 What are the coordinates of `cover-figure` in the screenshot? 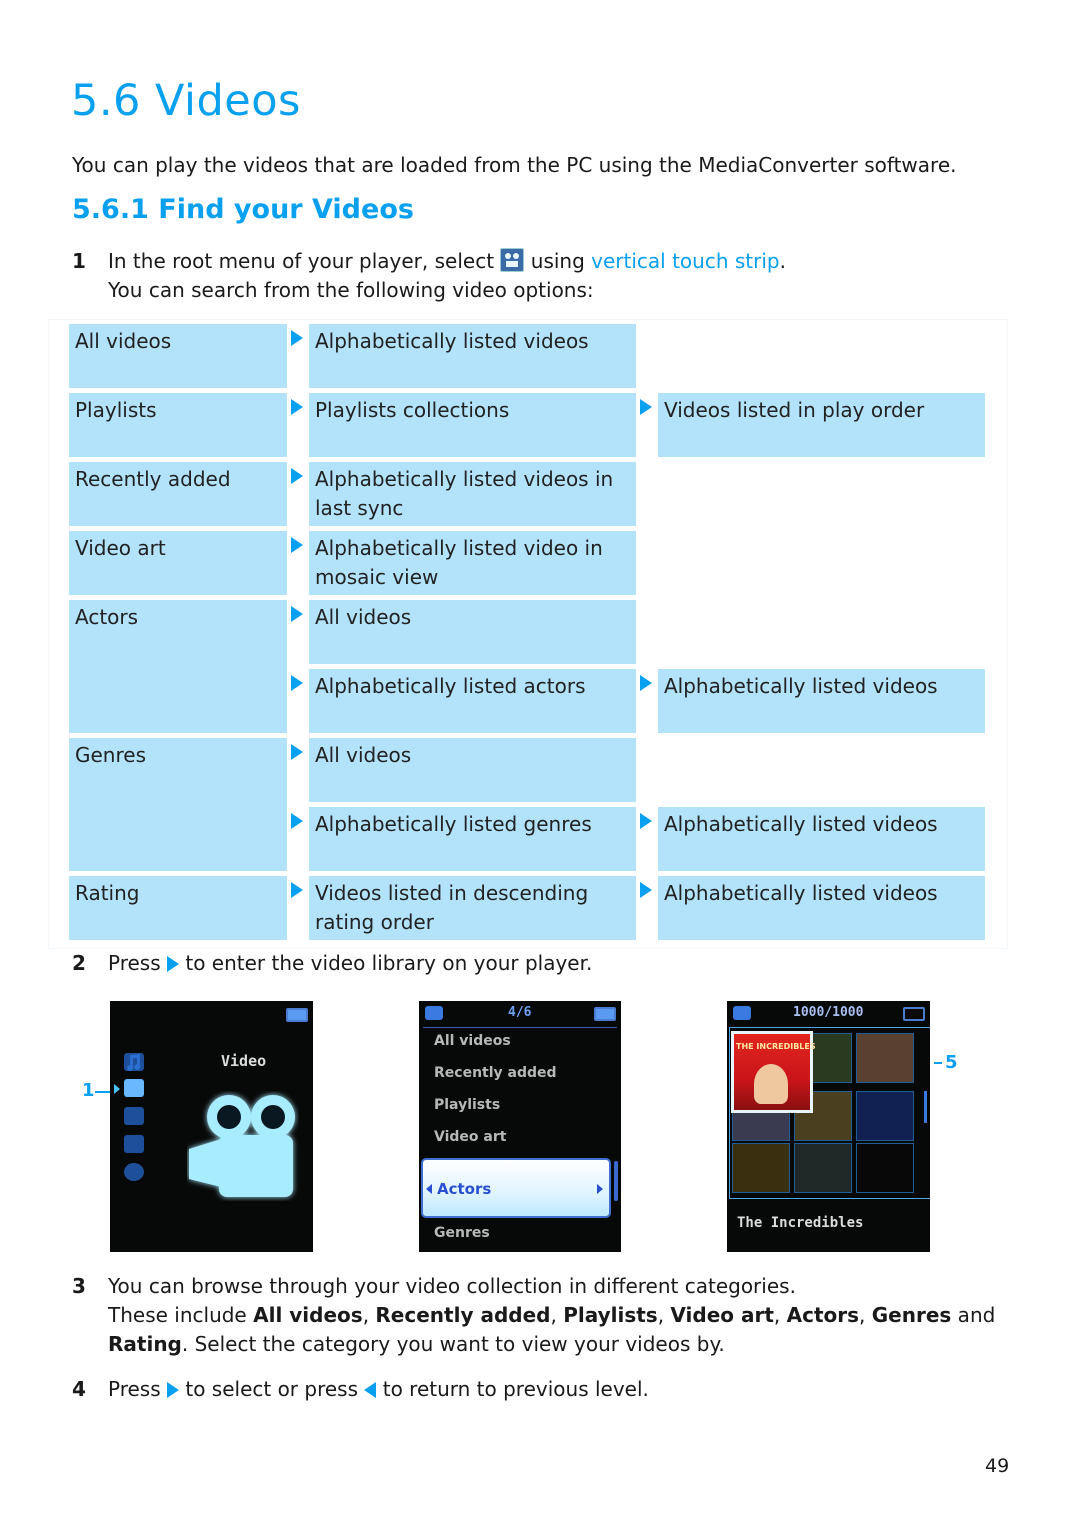 It's located at (771, 1084).